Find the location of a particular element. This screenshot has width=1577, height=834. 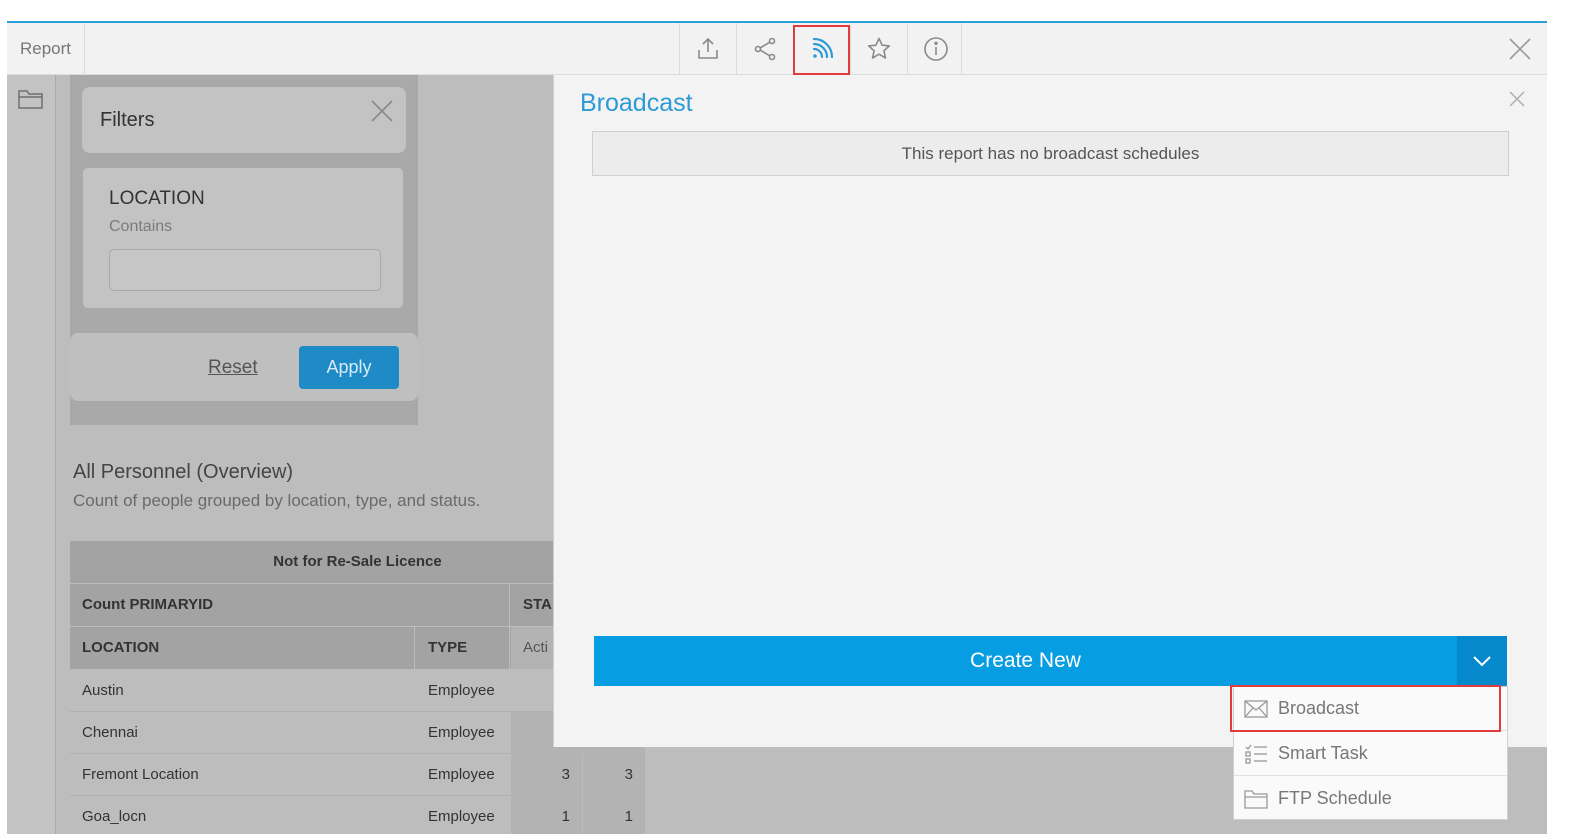

filter-field-name: LOCATION is located at coordinates (157, 198).